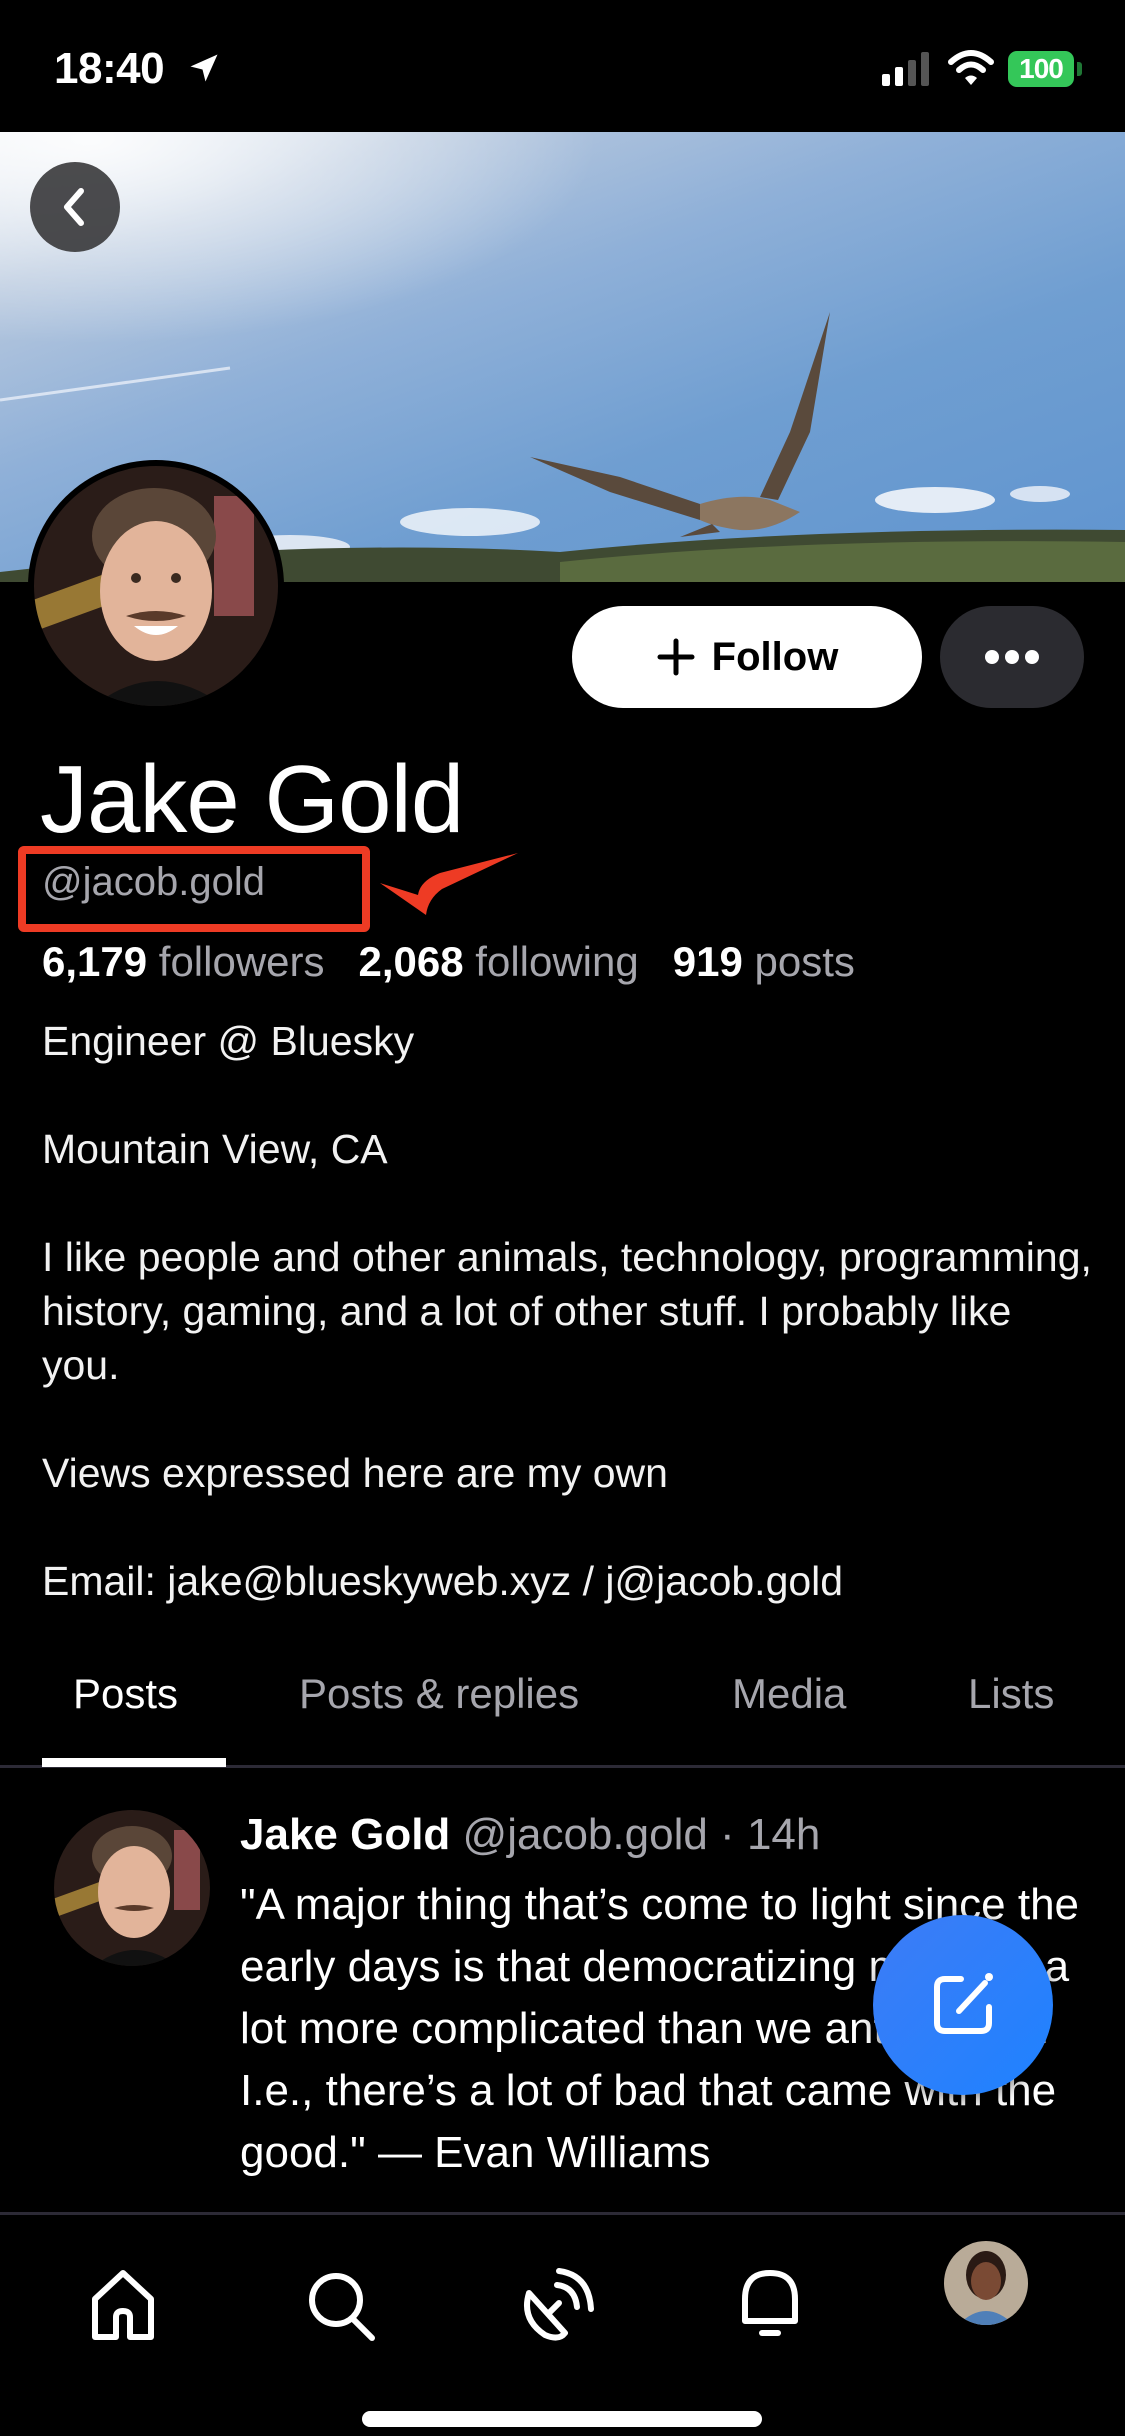 This screenshot has height=2436, width=1125. Describe the element at coordinates (125, 1694) in the screenshot. I see `tab-posts: Posts` at that location.